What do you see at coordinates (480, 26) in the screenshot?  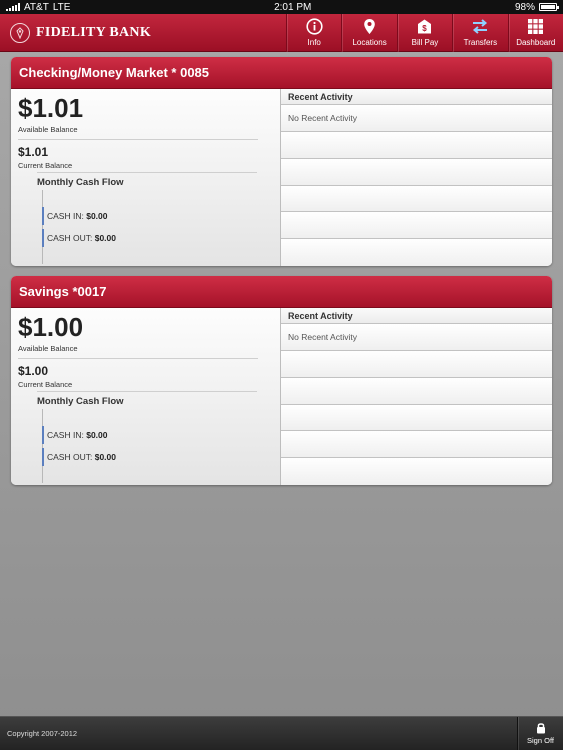 I see `transfer-arrows-icon` at bounding box center [480, 26].